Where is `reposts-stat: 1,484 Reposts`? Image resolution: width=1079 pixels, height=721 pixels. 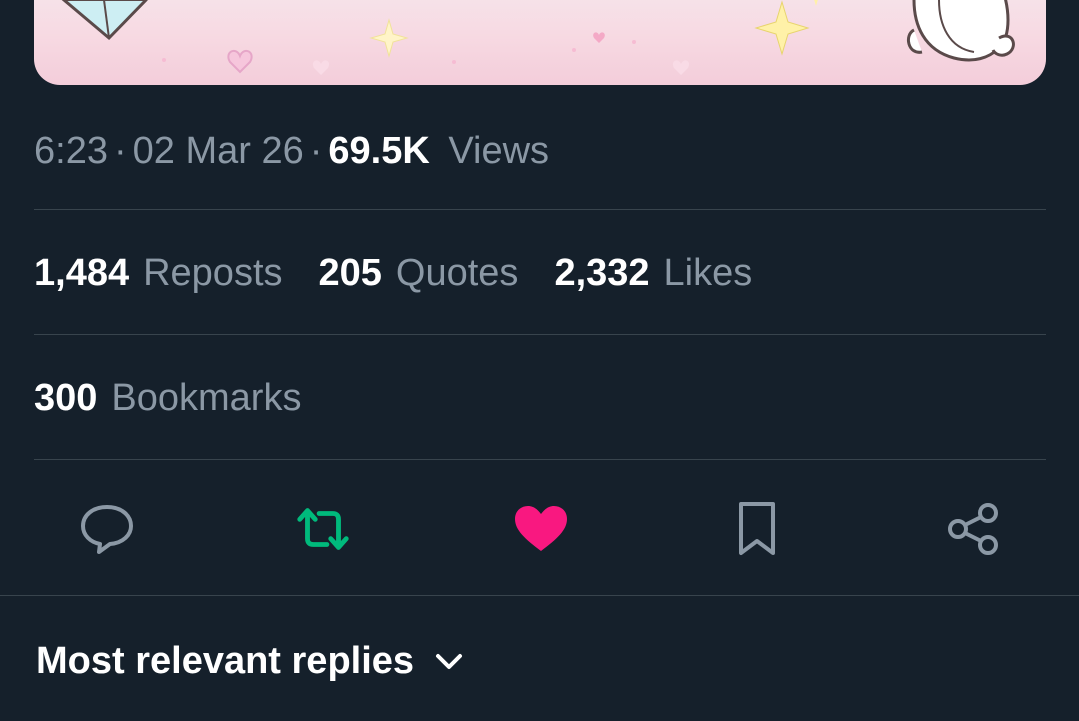
reposts-stat: 1,484 Reposts is located at coordinates (158, 273).